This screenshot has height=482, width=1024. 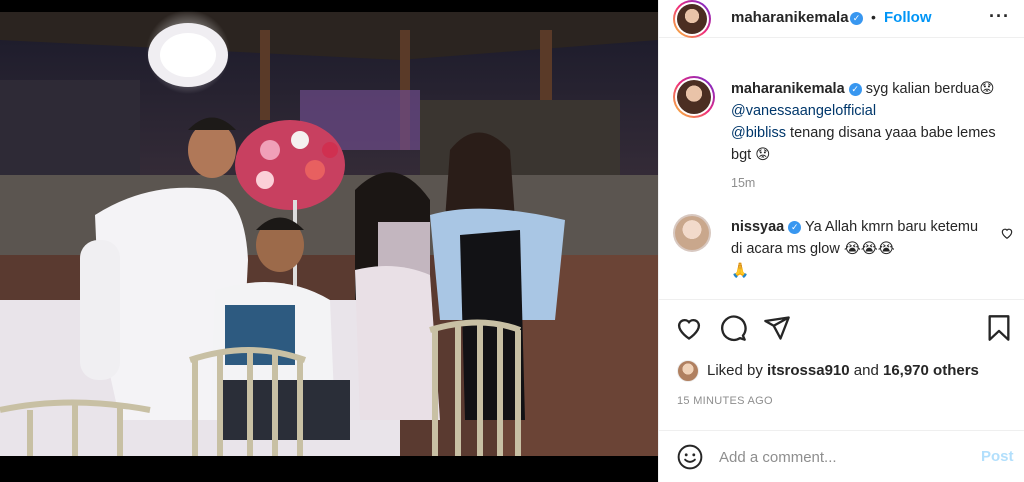 I want to click on commenter-avatar, so click(x=692, y=233).